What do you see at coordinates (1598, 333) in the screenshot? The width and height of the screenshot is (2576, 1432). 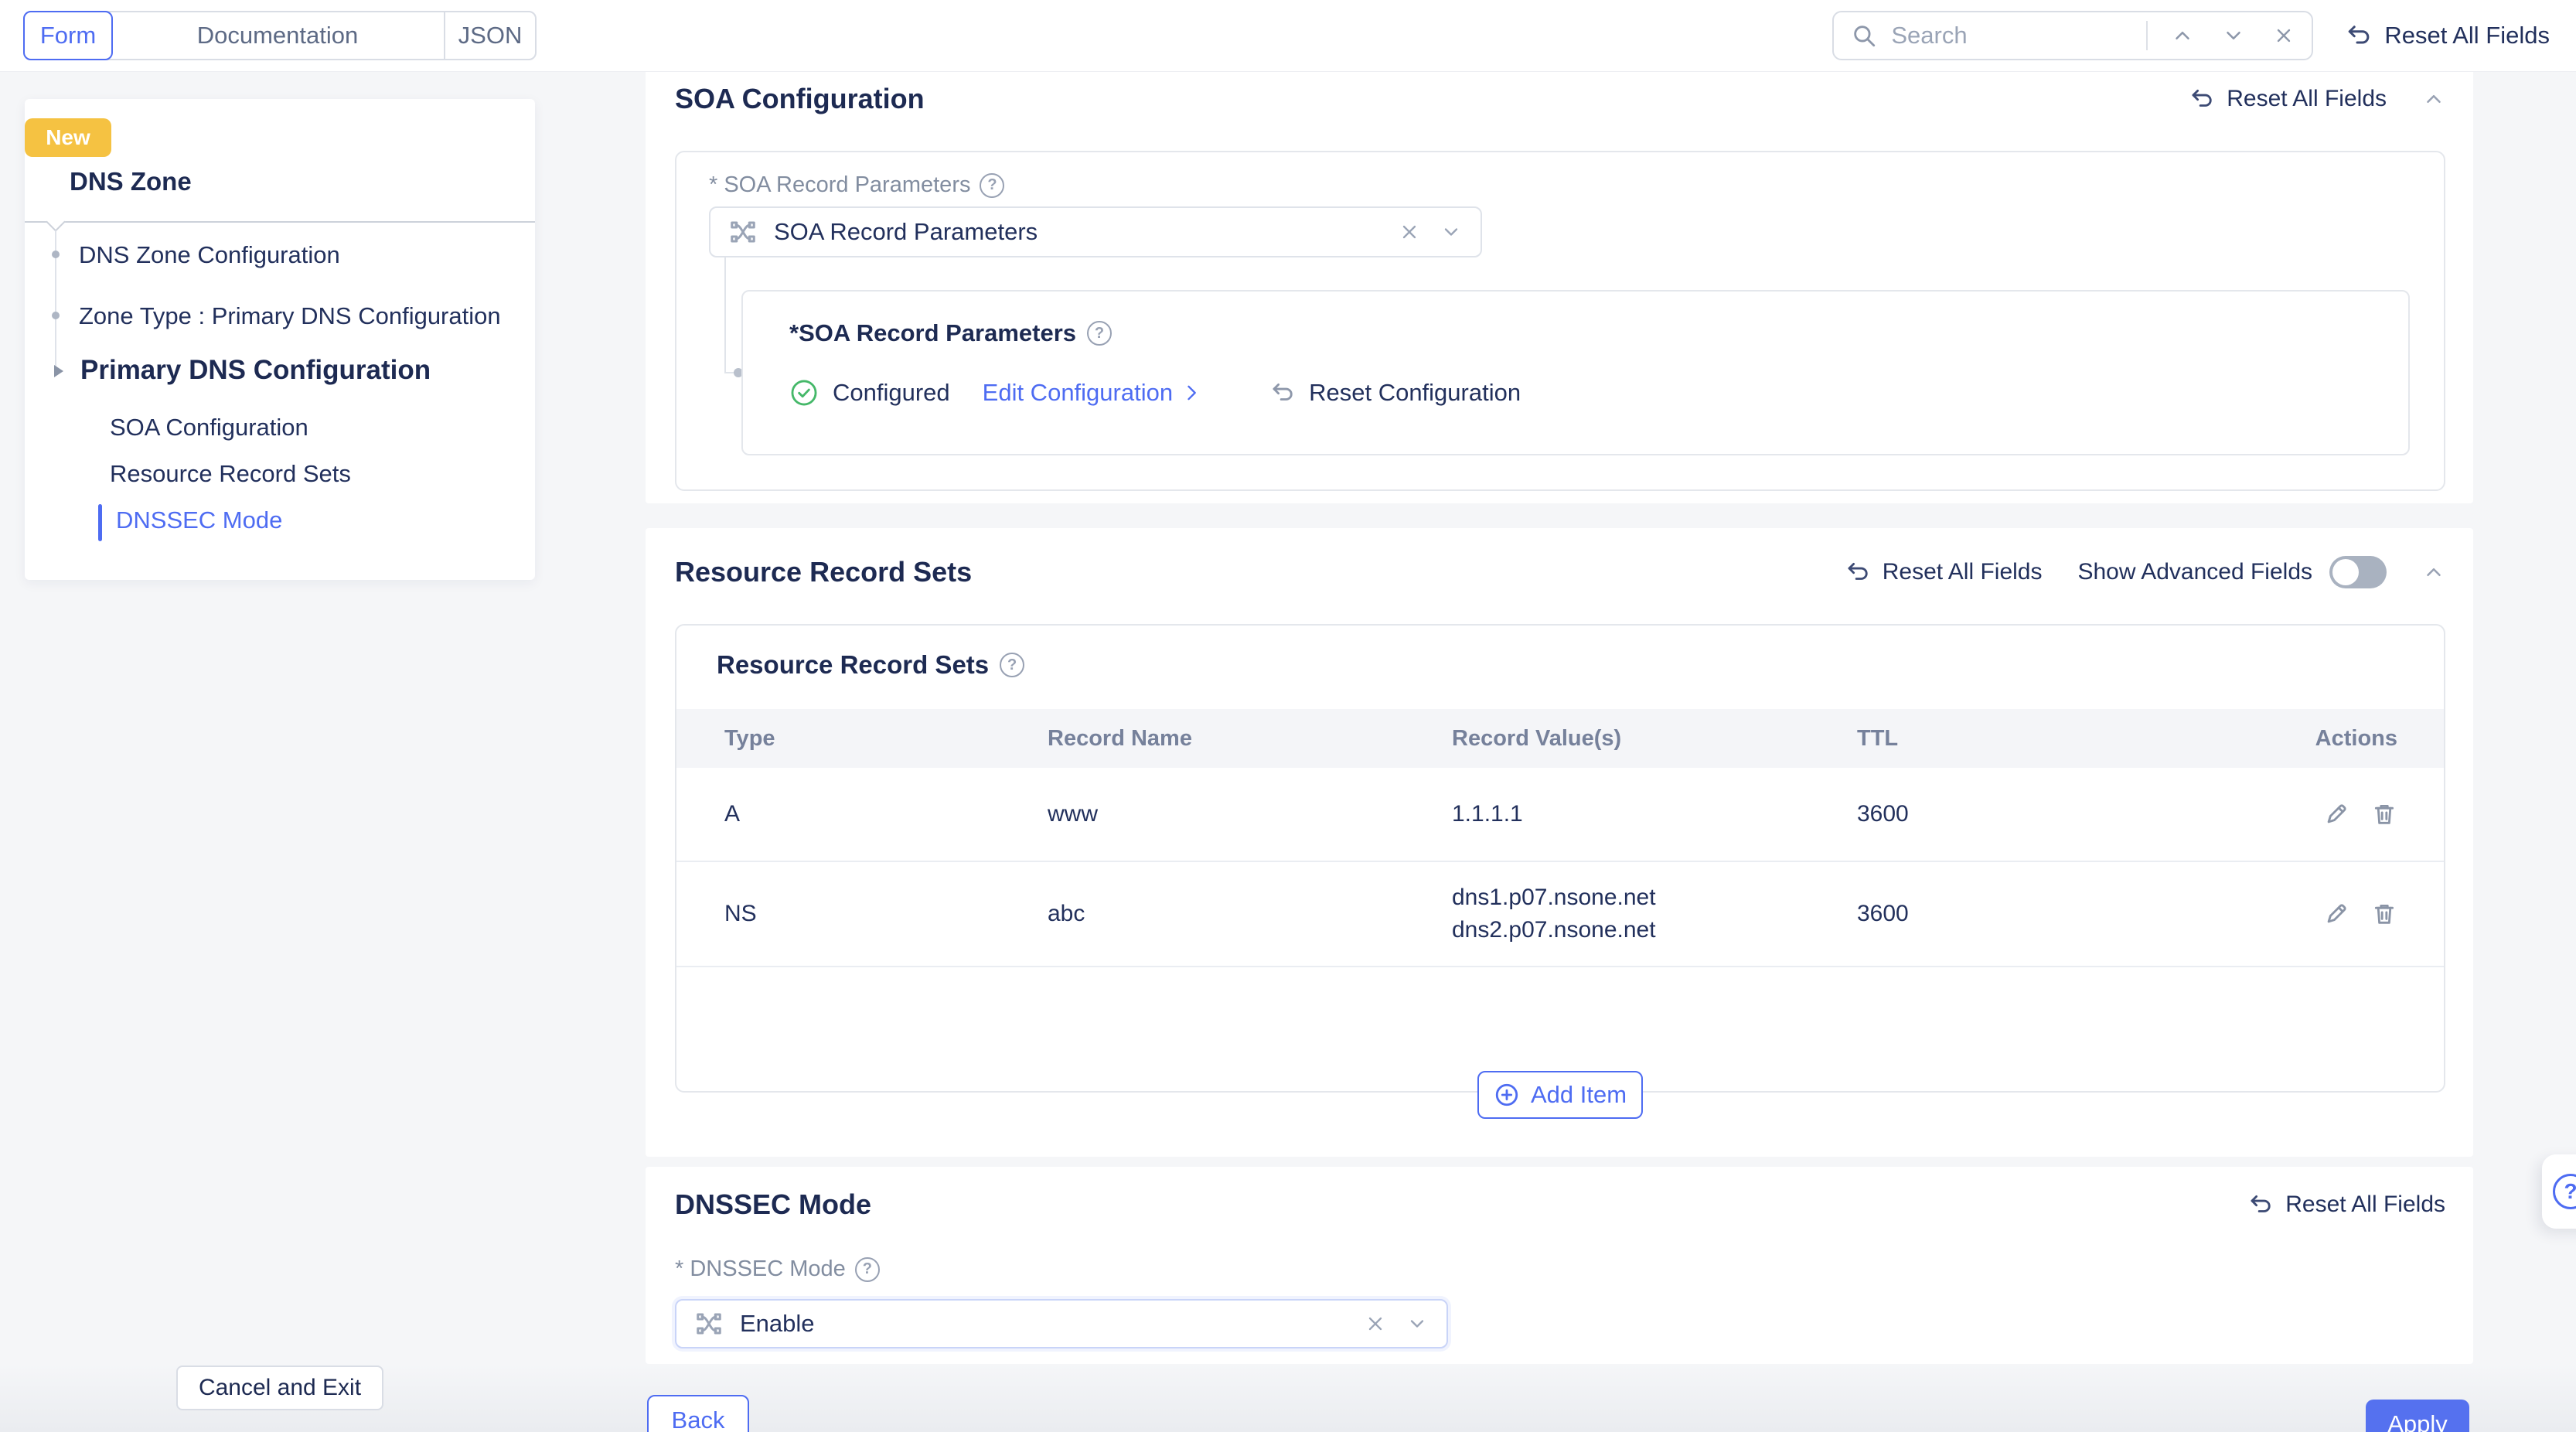 I see `soa-nested-title: *SOA Record Parameters ?` at bounding box center [1598, 333].